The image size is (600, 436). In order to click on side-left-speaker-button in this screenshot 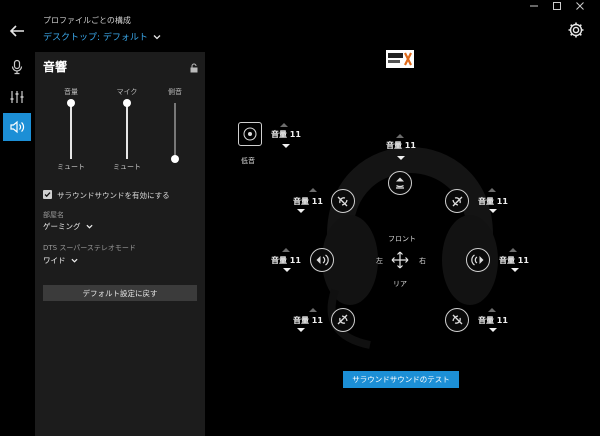, I will do `click(322, 260)`.